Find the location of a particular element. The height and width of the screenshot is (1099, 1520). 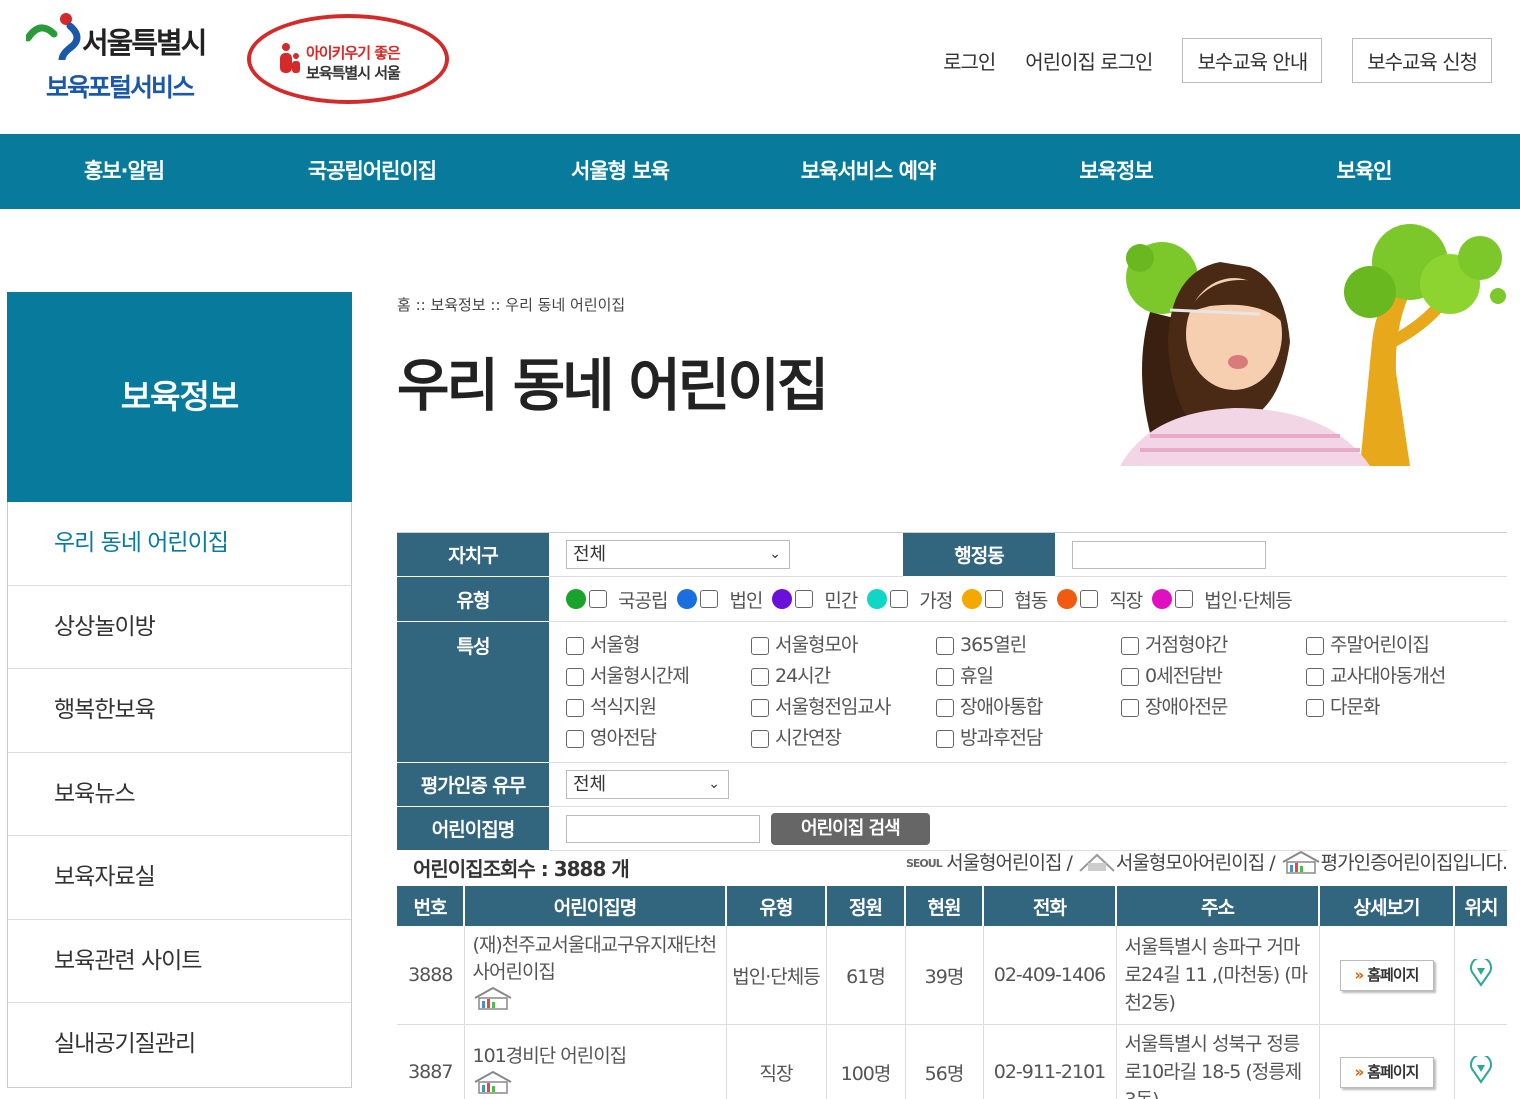

district-select: 전체 ⌄ is located at coordinates (678, 554).